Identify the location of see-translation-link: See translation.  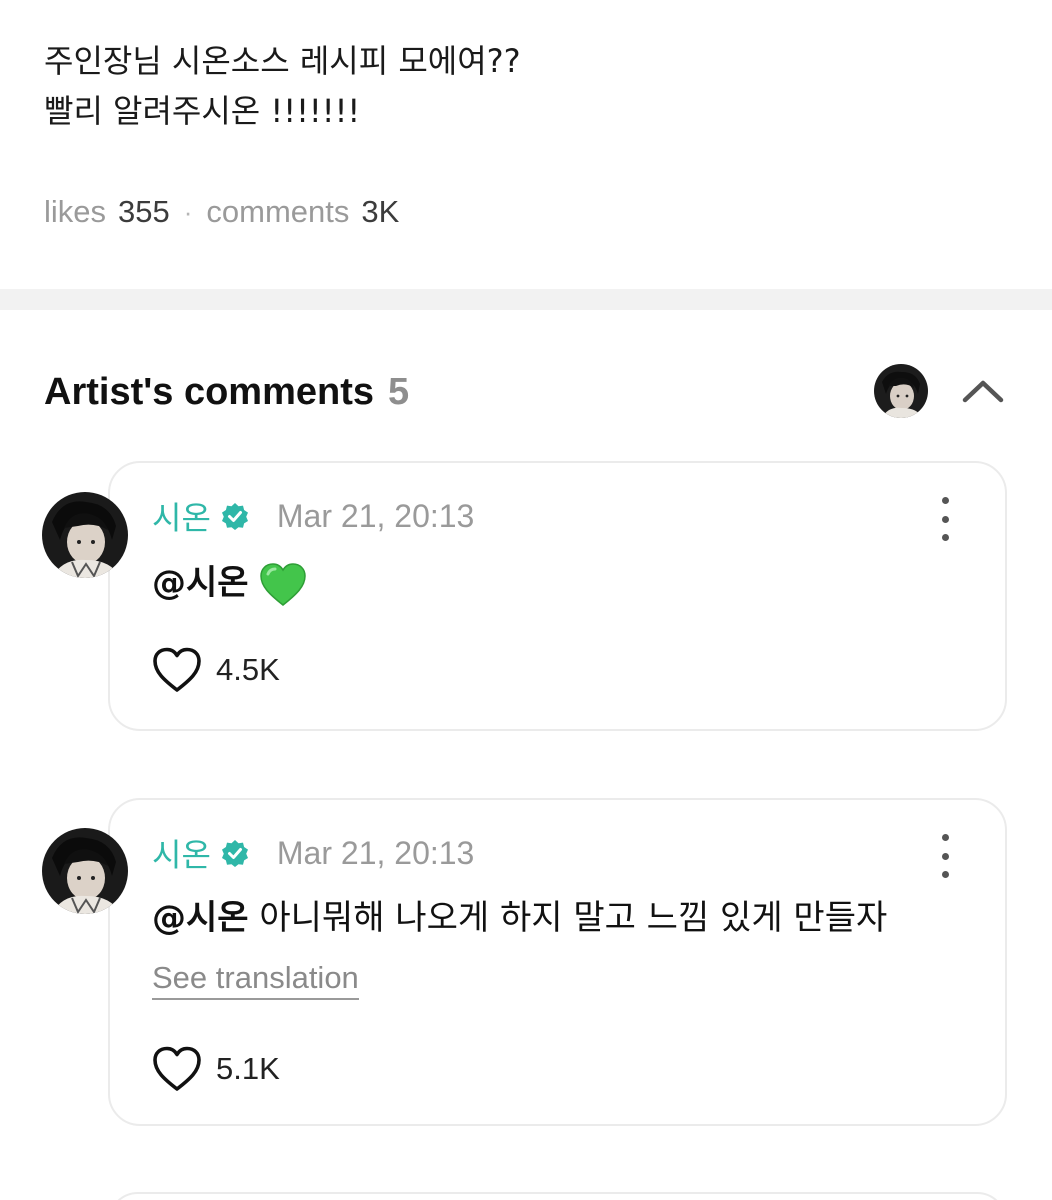
(255, 980).